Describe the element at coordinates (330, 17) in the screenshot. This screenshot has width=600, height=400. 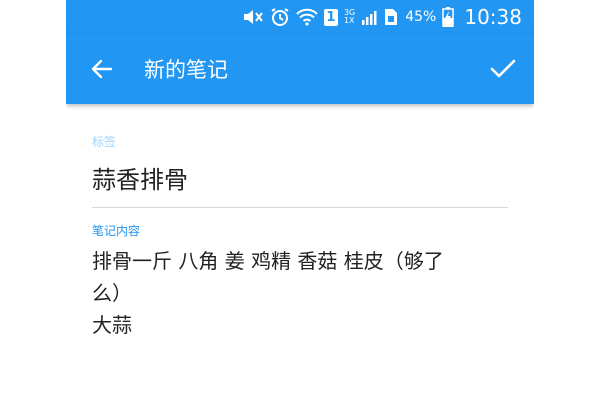
I see `sim-slot-icon: 1` at that location.